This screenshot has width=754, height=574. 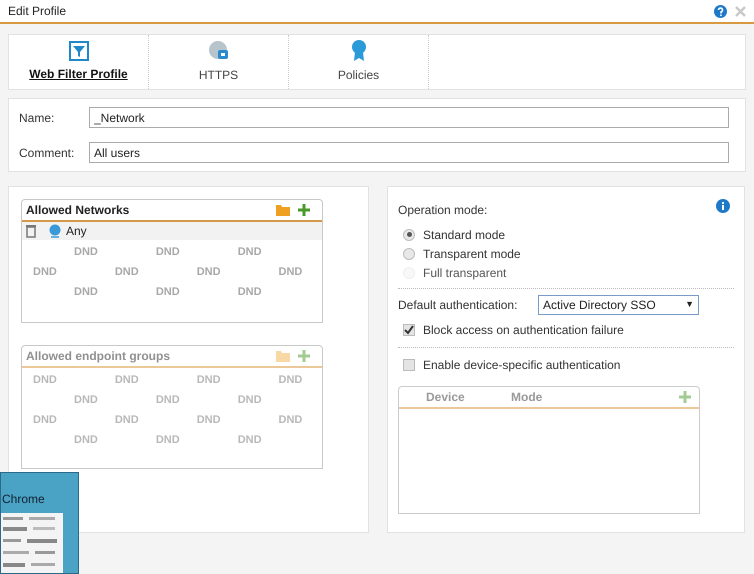 What do you see at coordinates (618, 305) in the screenshot?
I see `authentication-dropdown: Active Directory SSO ▼` at bounding box center [618, 305].